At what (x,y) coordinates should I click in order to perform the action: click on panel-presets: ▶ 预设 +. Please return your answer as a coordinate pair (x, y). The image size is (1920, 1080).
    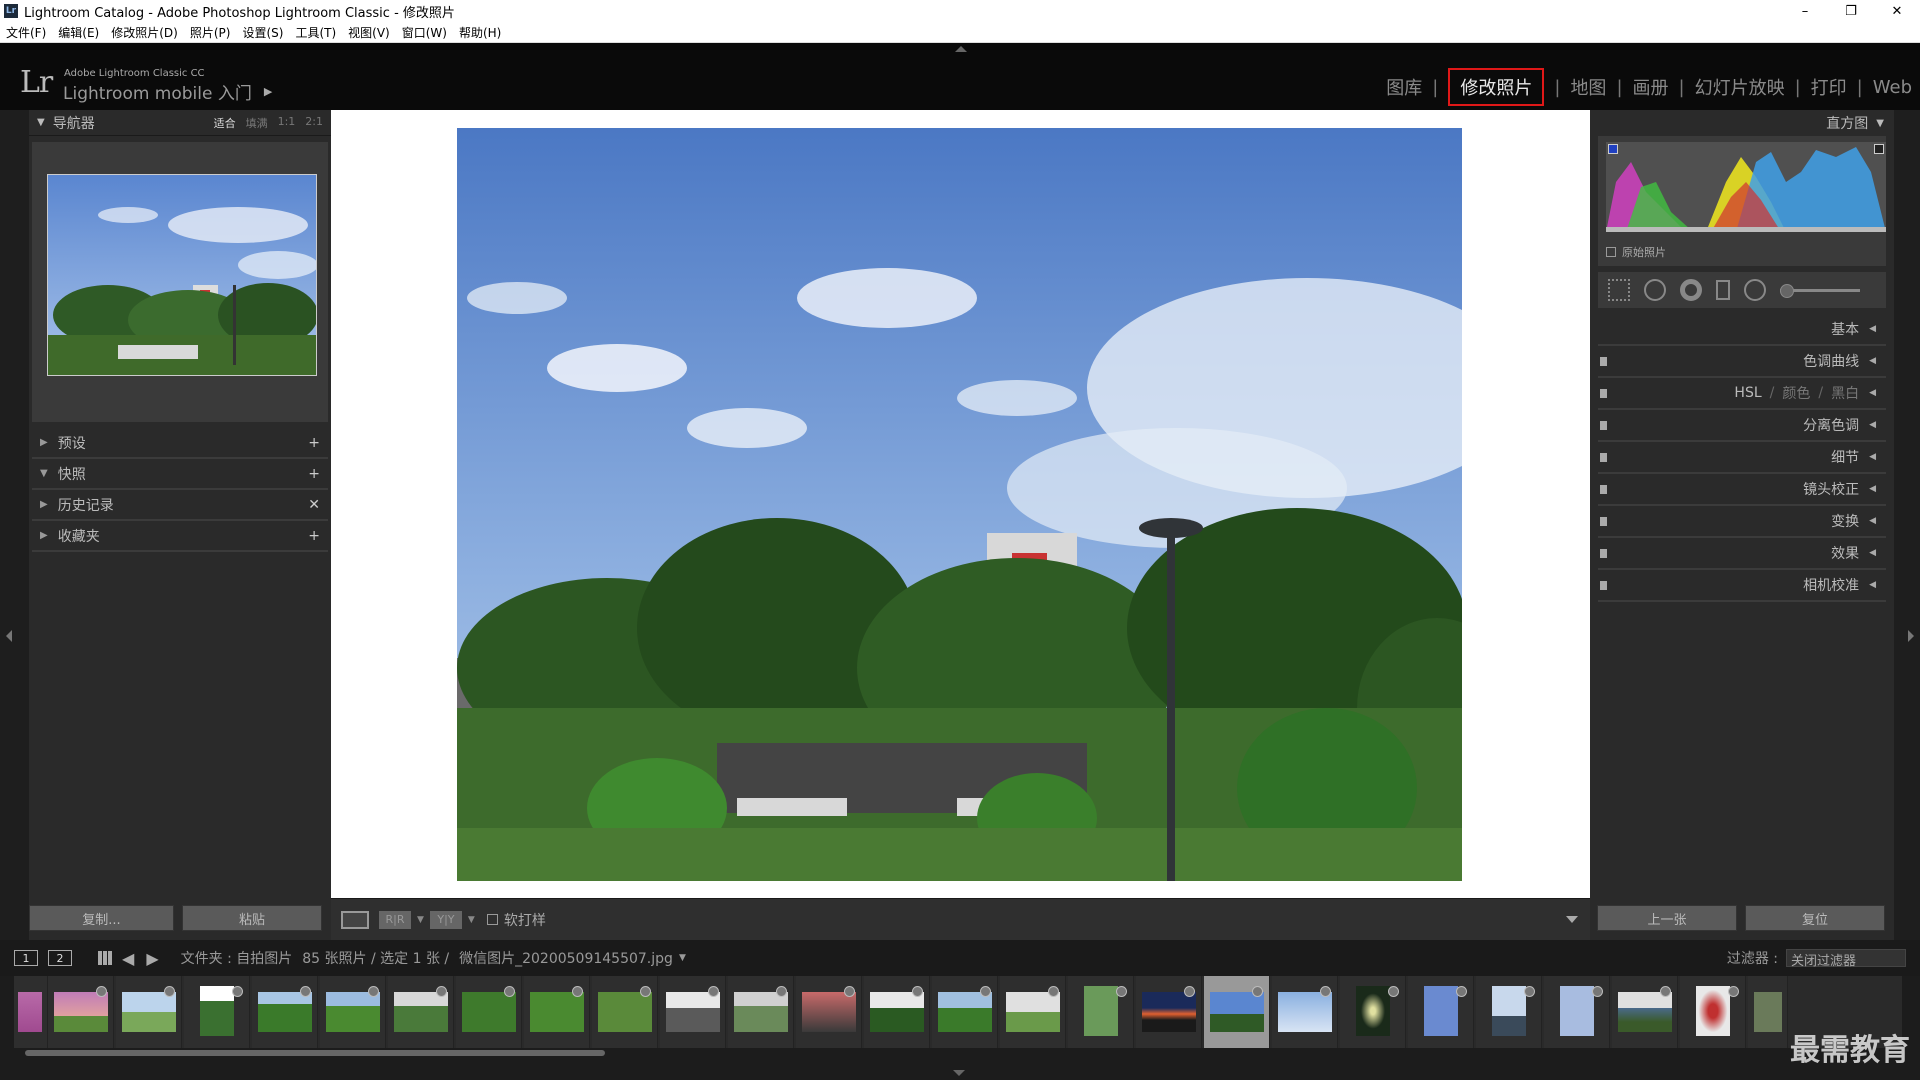
    Looking at the image, I should click on (180, 443).